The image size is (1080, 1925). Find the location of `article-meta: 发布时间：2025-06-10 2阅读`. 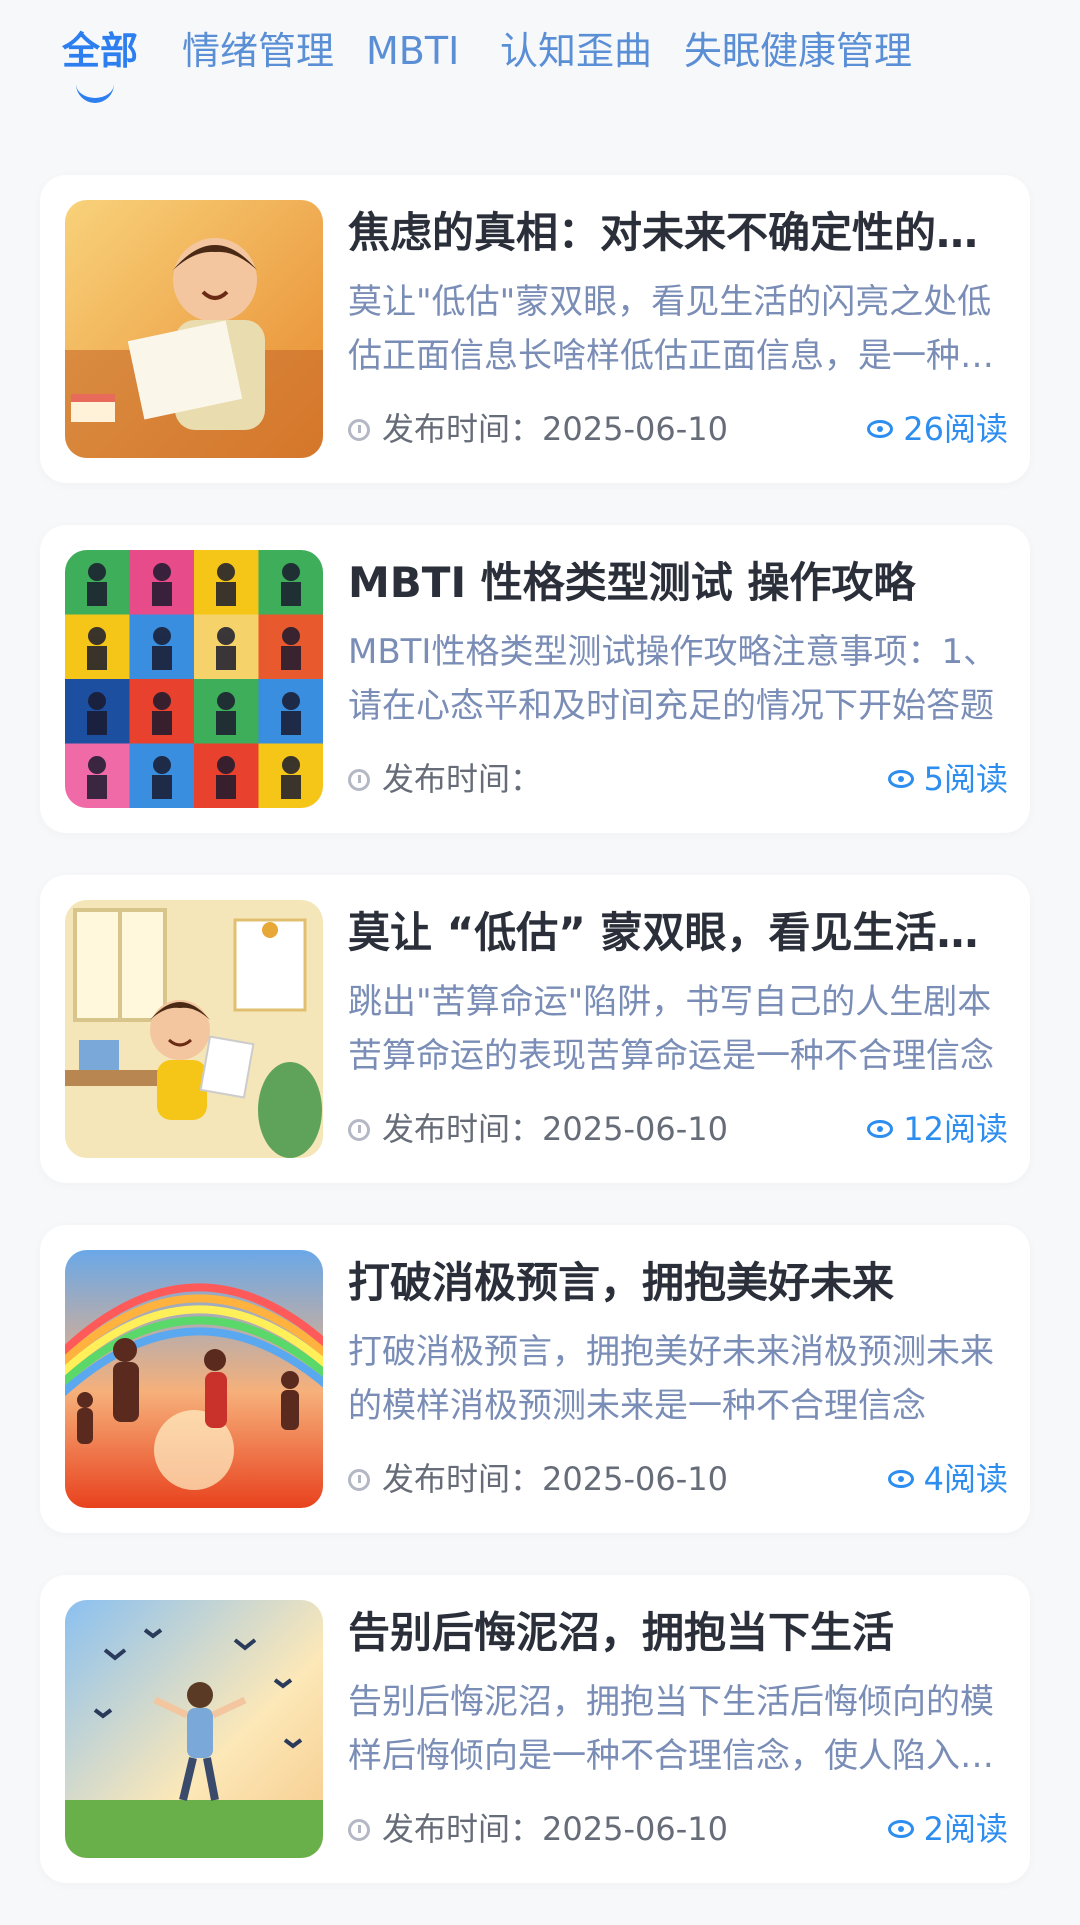

article-meta: 发布时间：2025-06-10 2阅读 is located at coordinates (678, 1829).